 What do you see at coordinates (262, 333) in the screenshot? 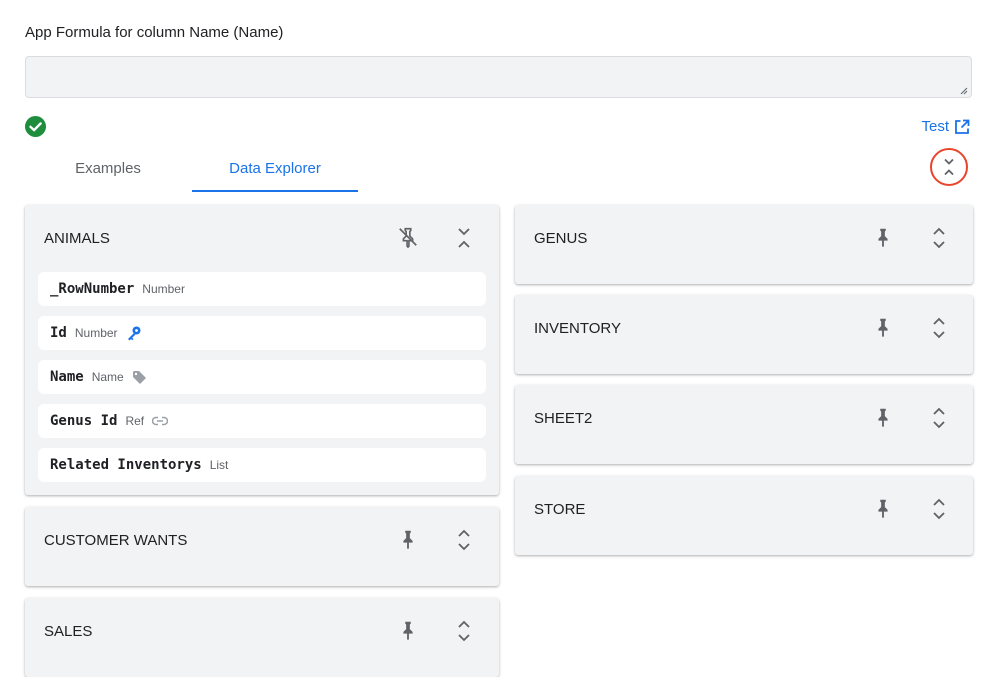
I see `column-row: Id Number` at bounding box center [262, 333].